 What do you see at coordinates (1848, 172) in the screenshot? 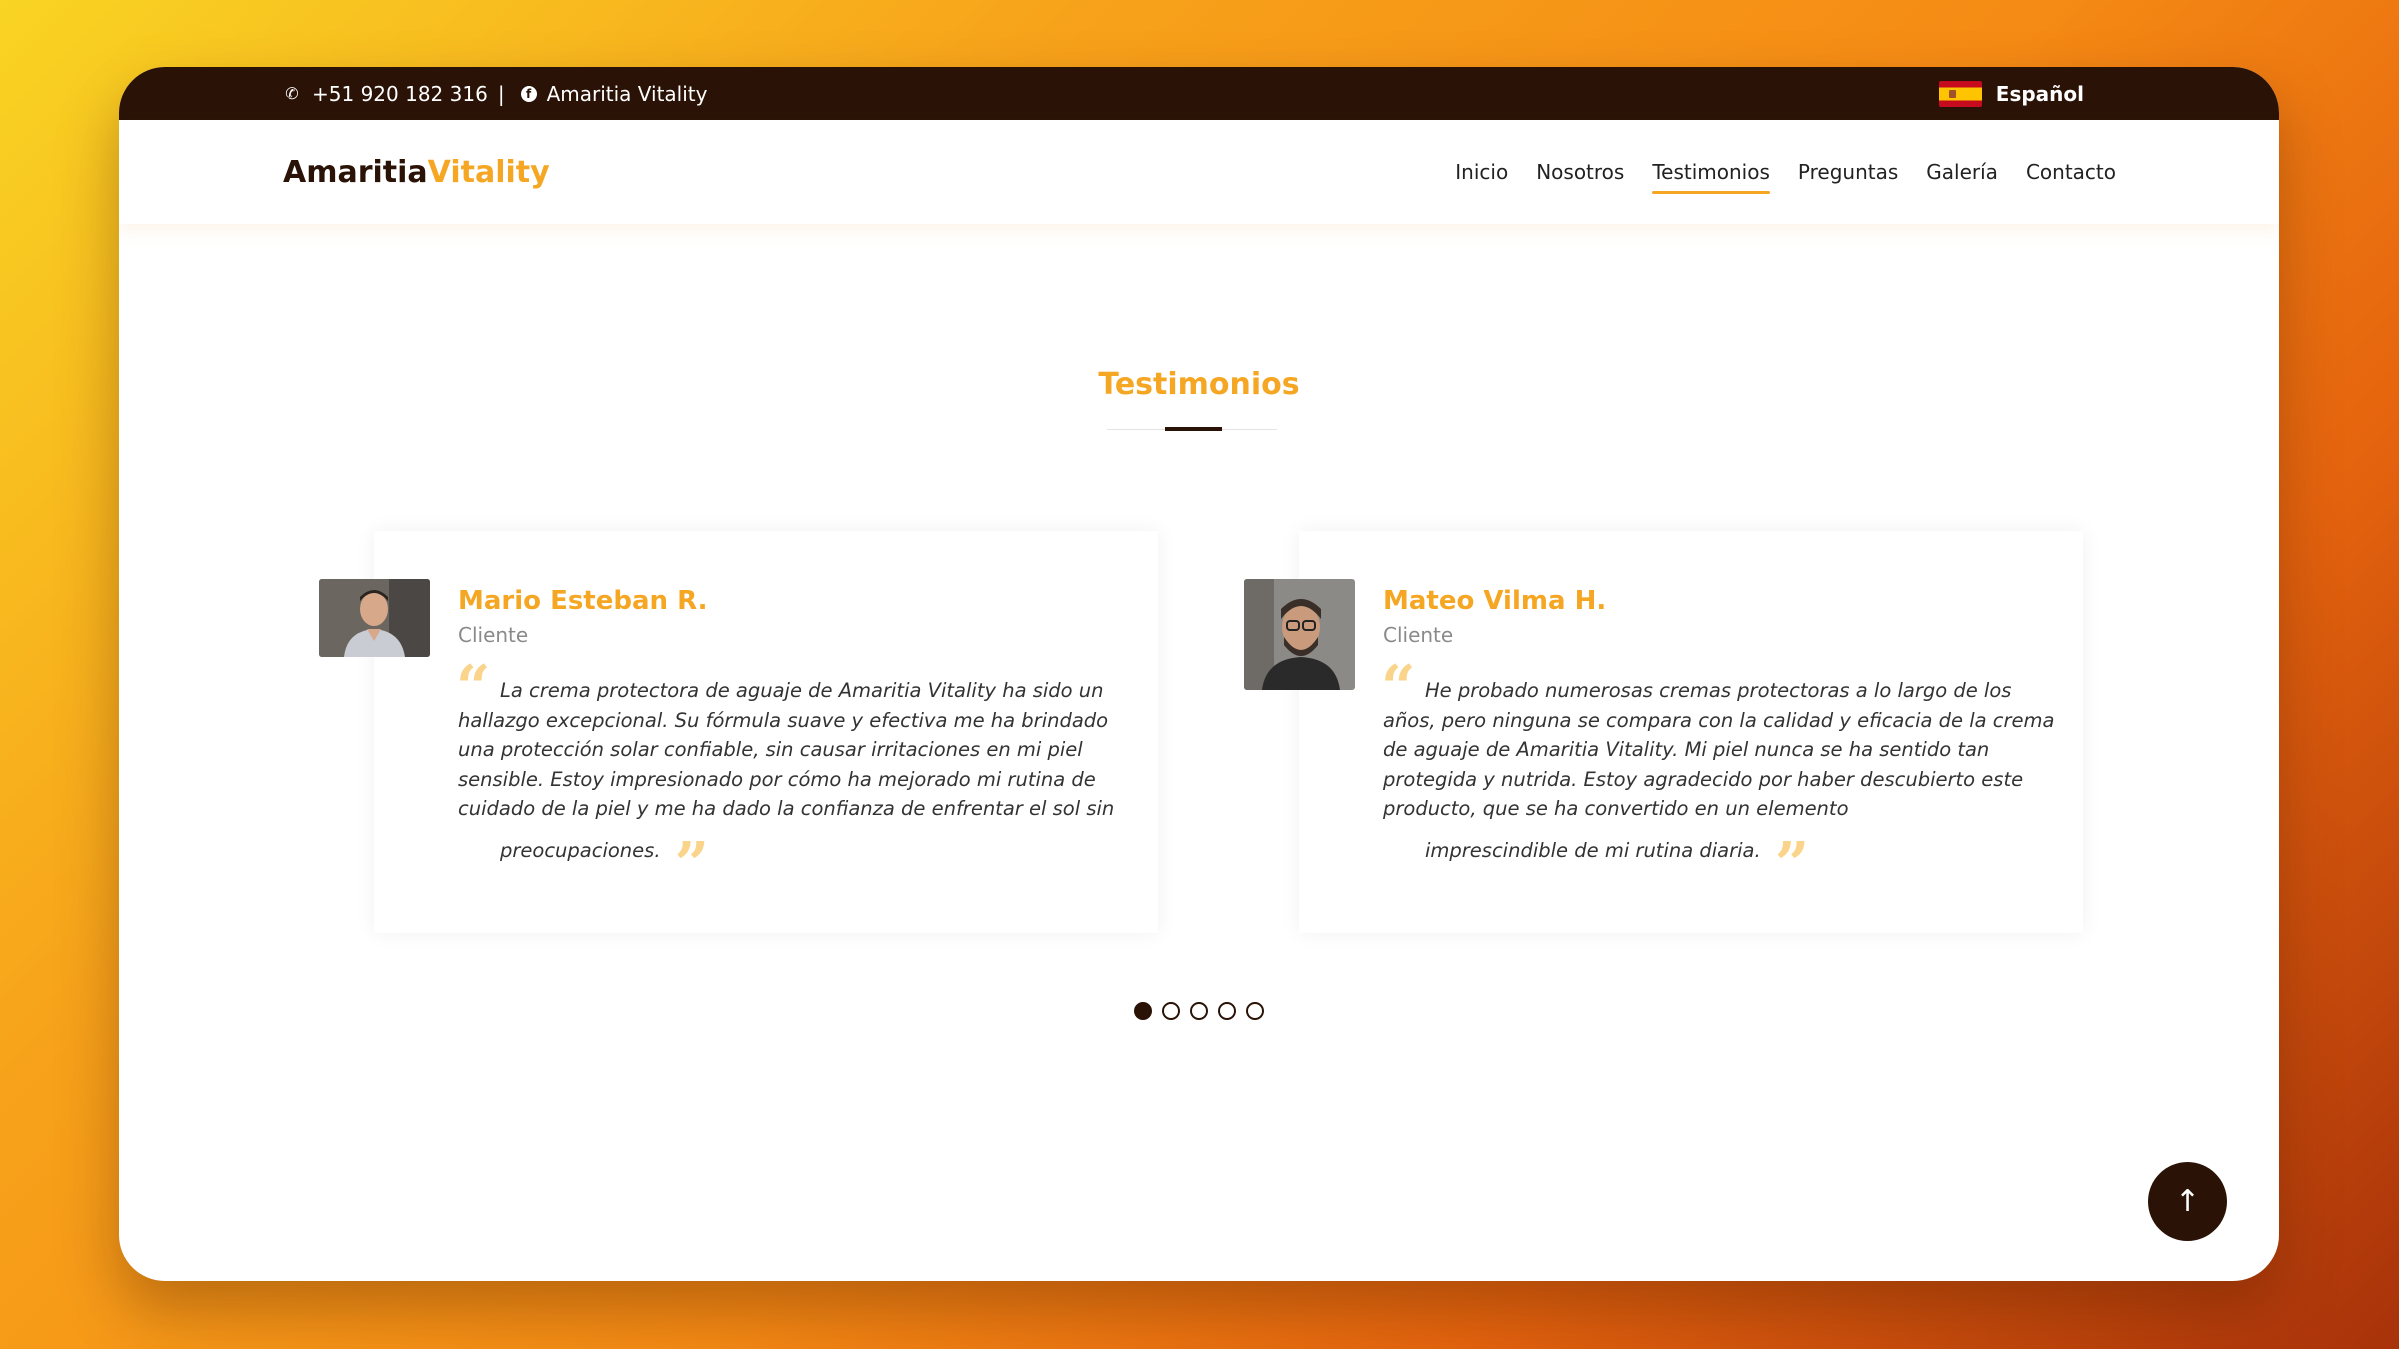
I see `nav-item-preguntas: Preguntas` at bounding box center [1848, 172].